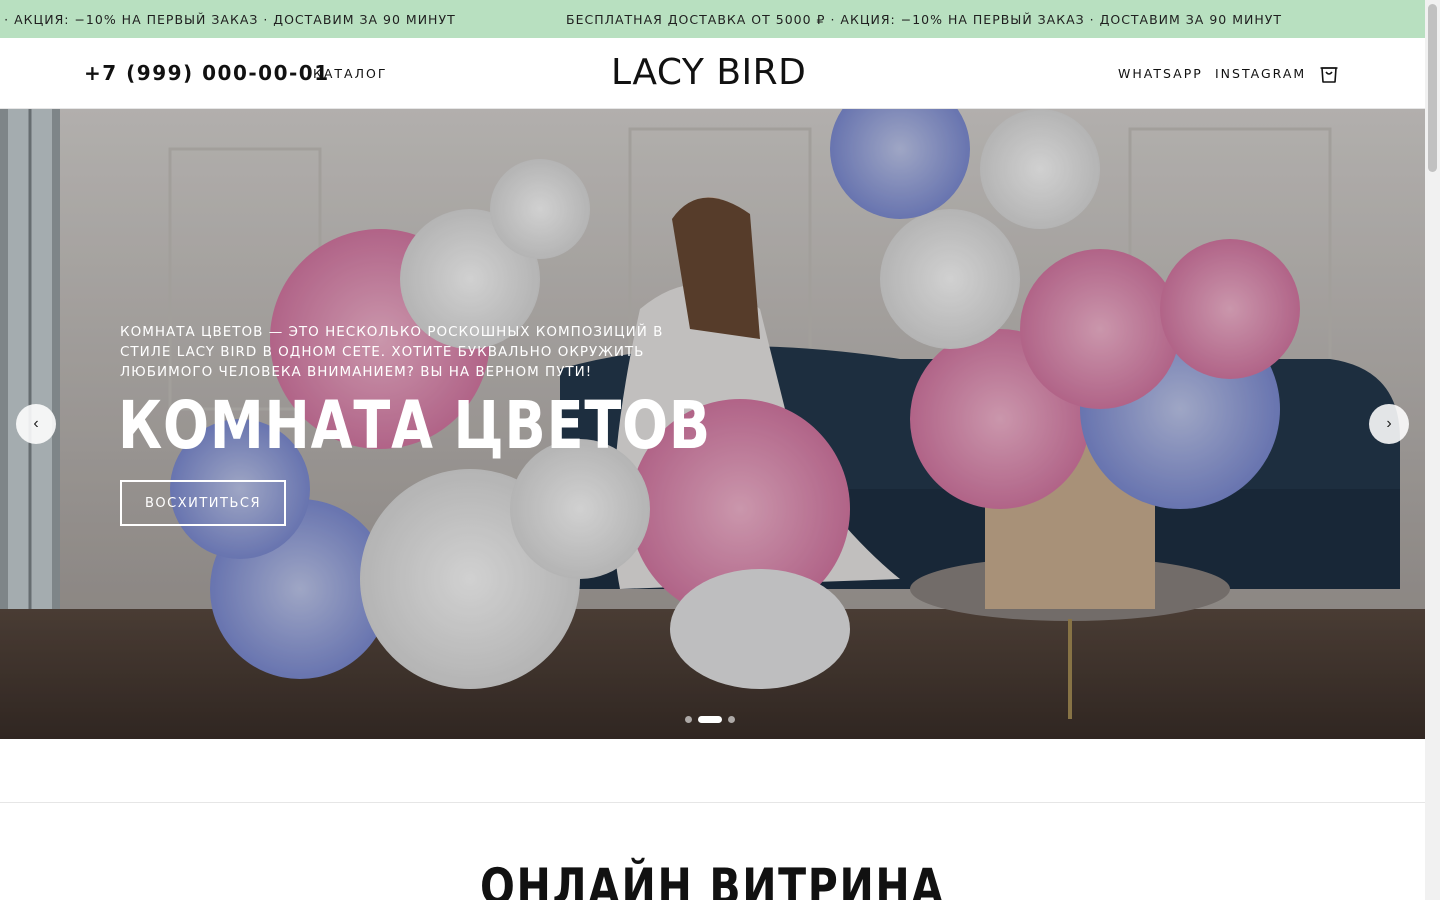 The height and width of the screenshot is (900, 1440). I want to click on slider-dots, so click(710, 719).